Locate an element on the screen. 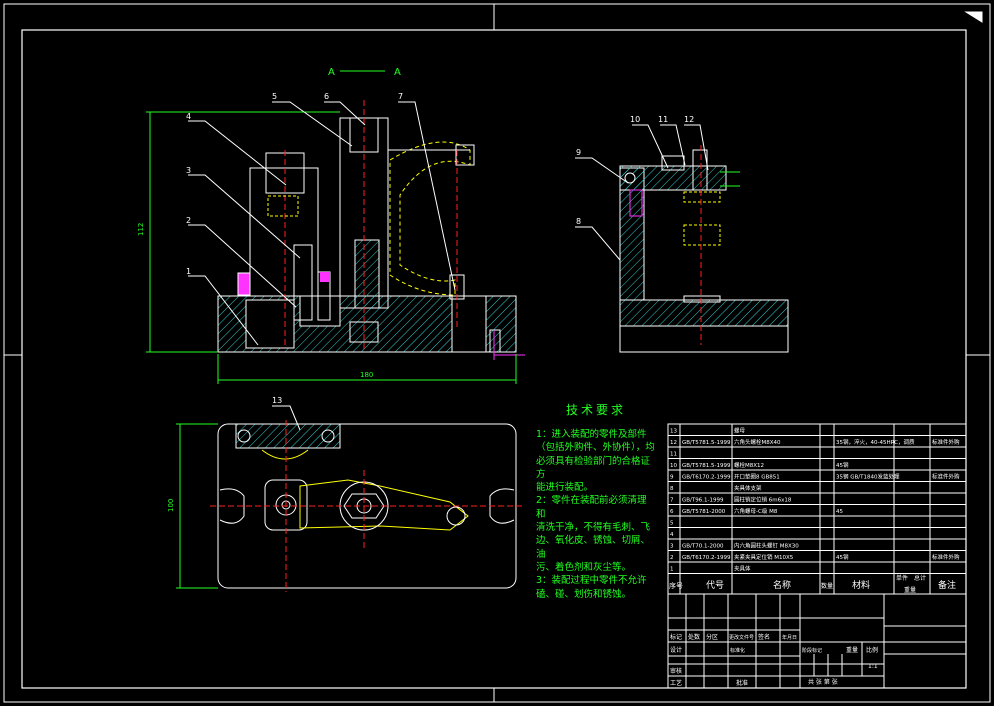 Image resolution: width=994 pixels, height=706 pixels. bom-cell-seq: 8 is located at coordinates (672, 489).